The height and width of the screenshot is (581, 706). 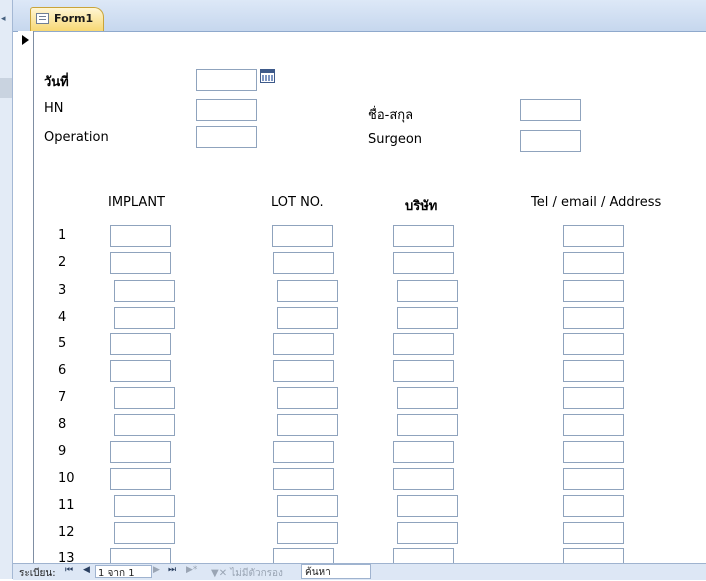 I want to click on record-selector, so click(x=26, y=297).